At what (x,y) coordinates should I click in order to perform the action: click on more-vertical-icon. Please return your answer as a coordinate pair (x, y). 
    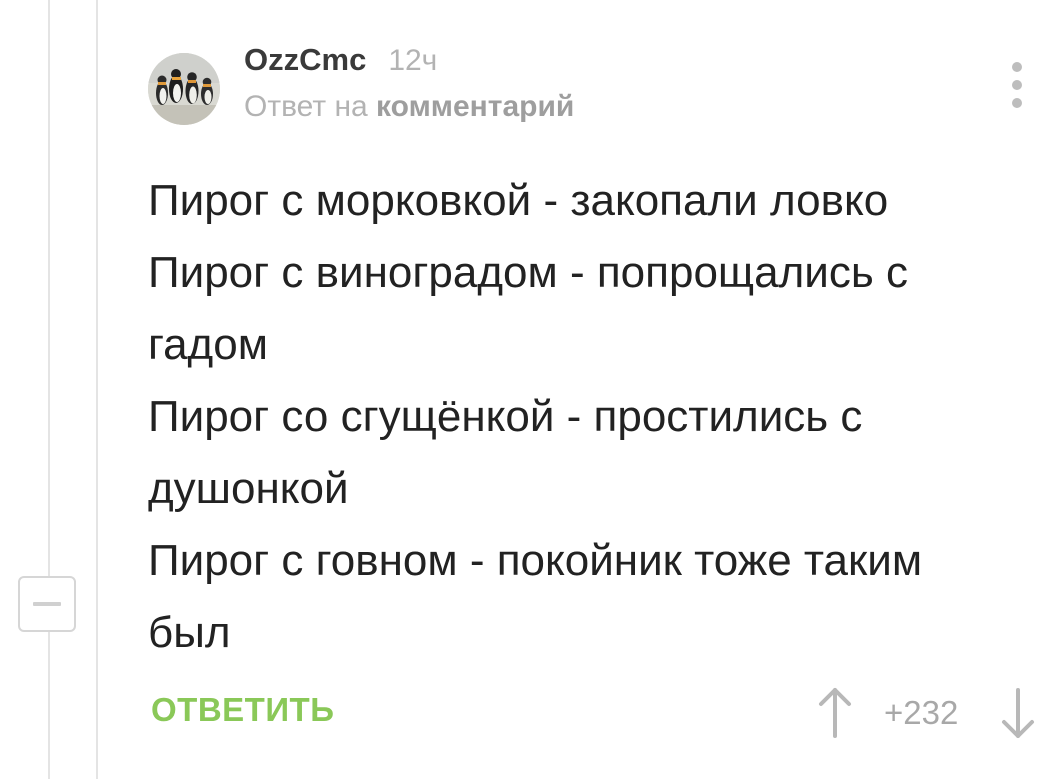
    Looking at the image, I should click on (1017, 85).